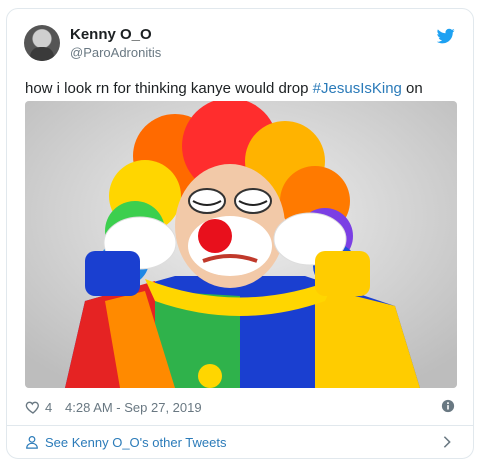 The height and width of the screenshot is (466, 483). Describe the element at coordinates (48, 407) in the screenshot. I see `like-count: 4` at that location.